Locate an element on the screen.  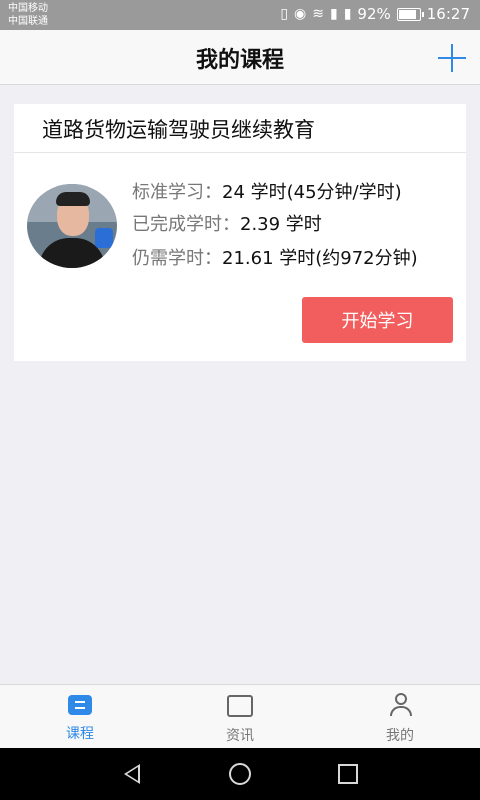
completed-hours-row: 已完成学时：2.39 学时 is located at coordinates (227, 223).